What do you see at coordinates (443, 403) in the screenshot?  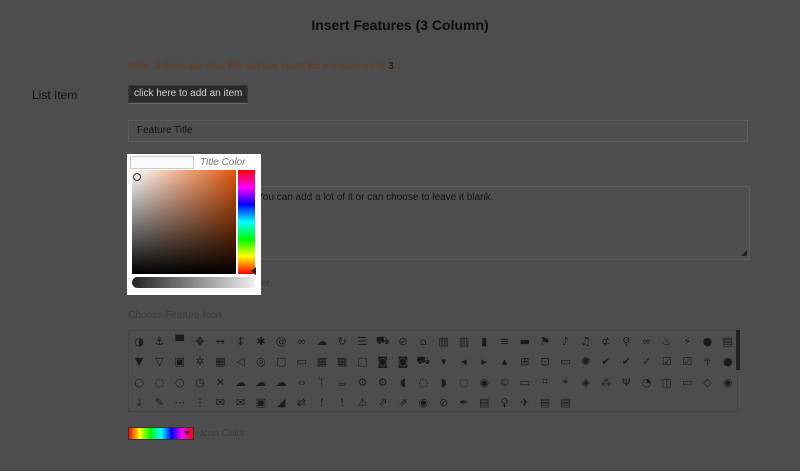 I see `eye-slash-icon: ⊘` at bounding box center [443, 403].